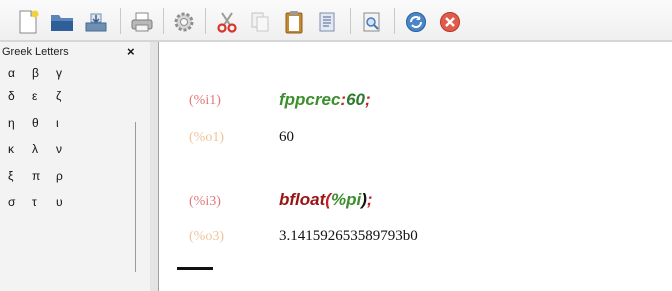 The image size is (672, 291). What do you see at coordinates (20, 100) in the screenshot?
I see `greek-letter-button: δ` at bounding box center [20, 100].